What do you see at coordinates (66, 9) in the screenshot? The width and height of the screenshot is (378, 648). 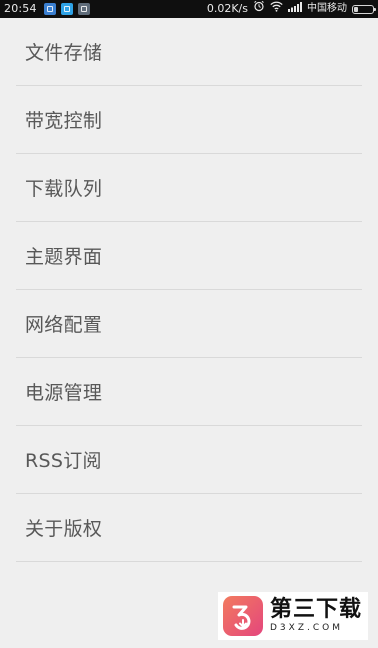 I see `lock-notification-icon` at bounding box center [66, 9].